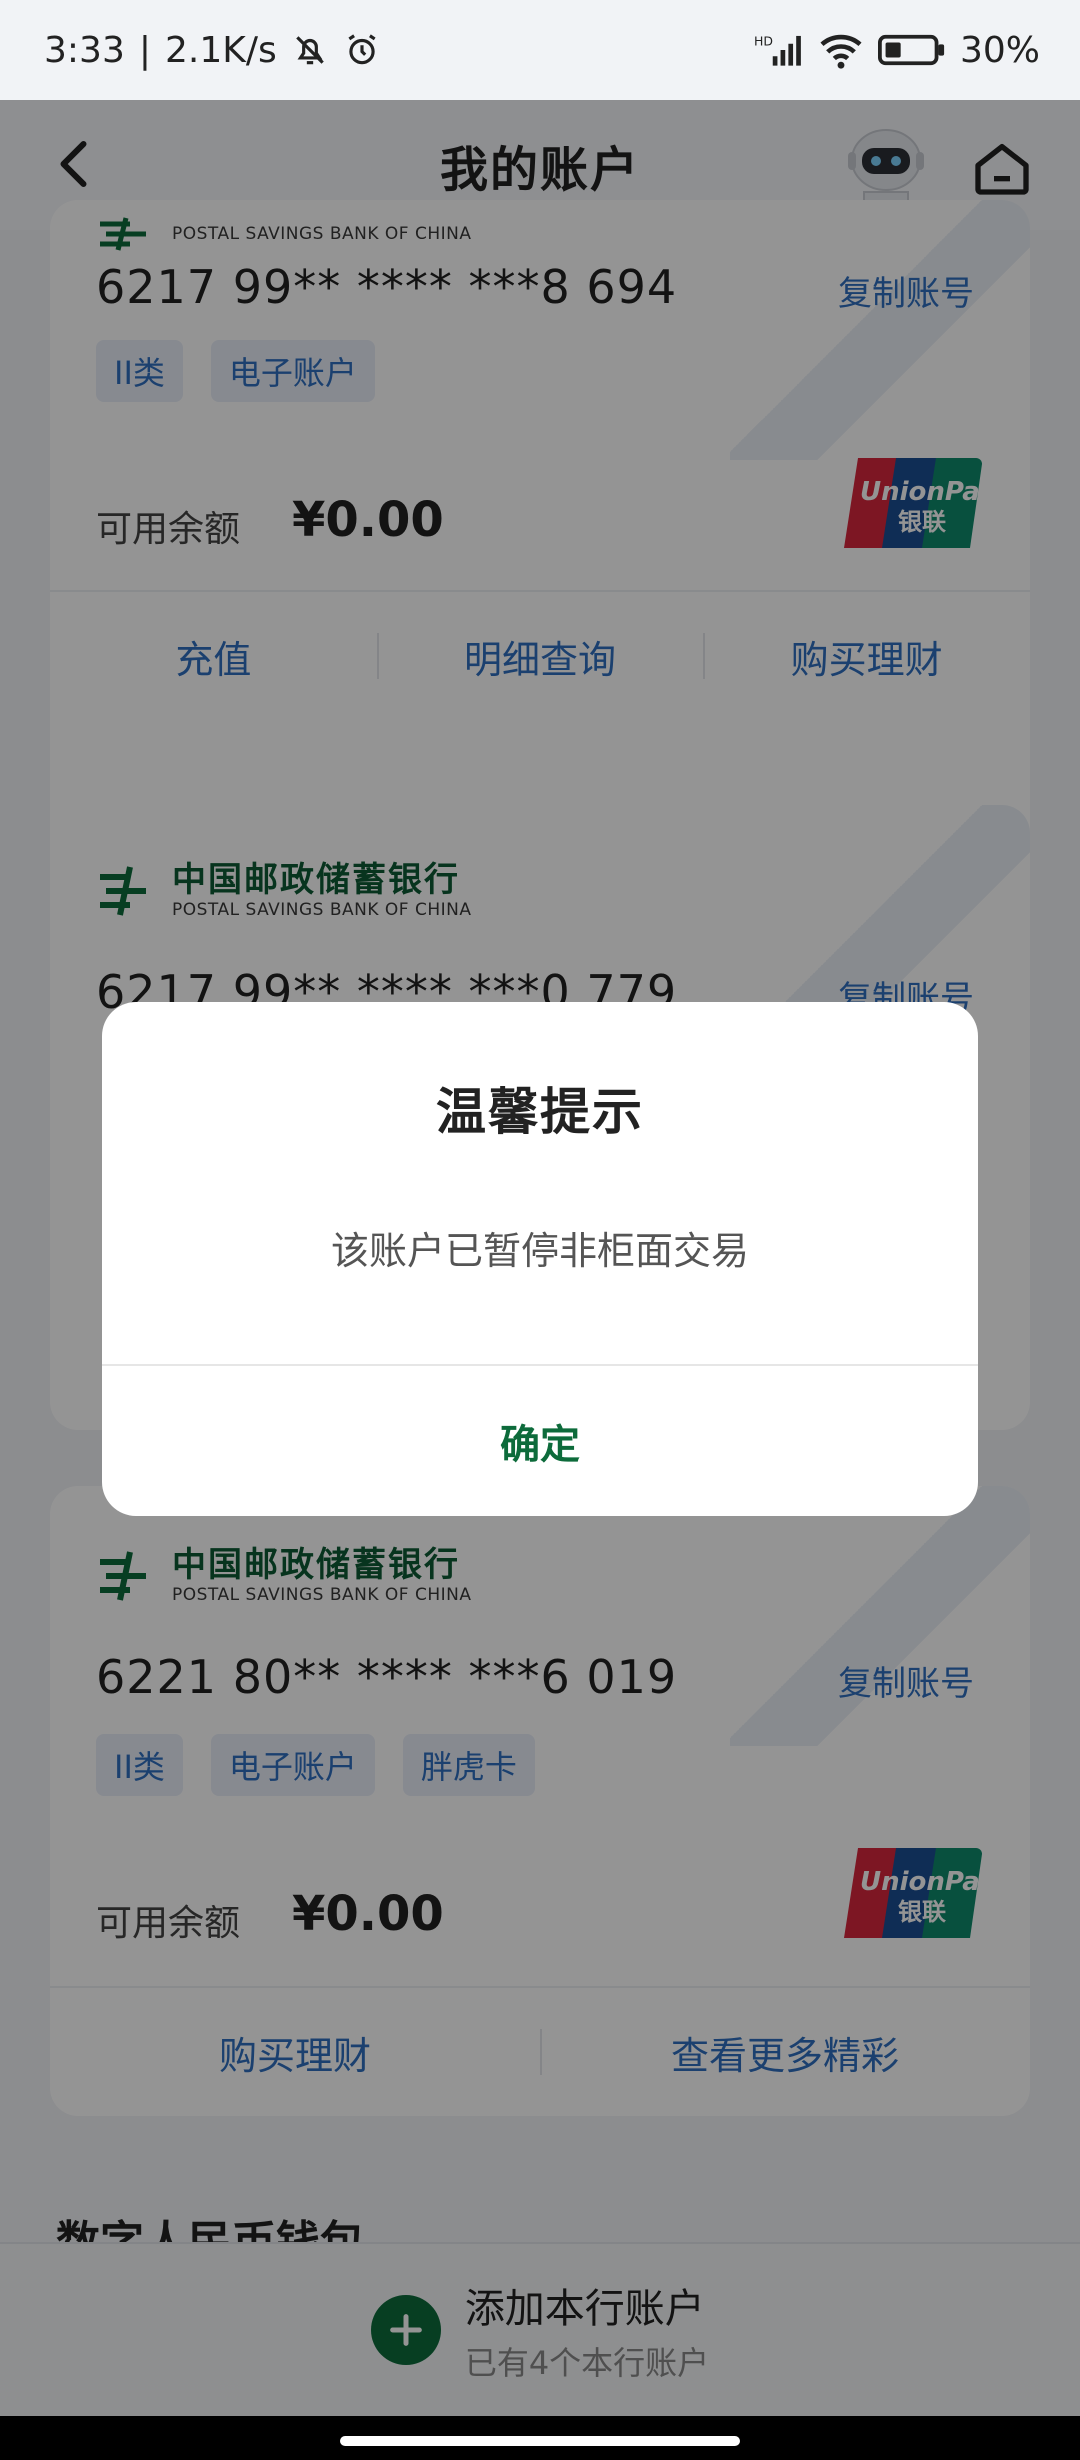 This screenshot has height=2460, width=1080. Describe the element at coordinates (539, 1251) in the screenshot. I see `dialog-message: 该账户已暂停非柜面交易` at that location.